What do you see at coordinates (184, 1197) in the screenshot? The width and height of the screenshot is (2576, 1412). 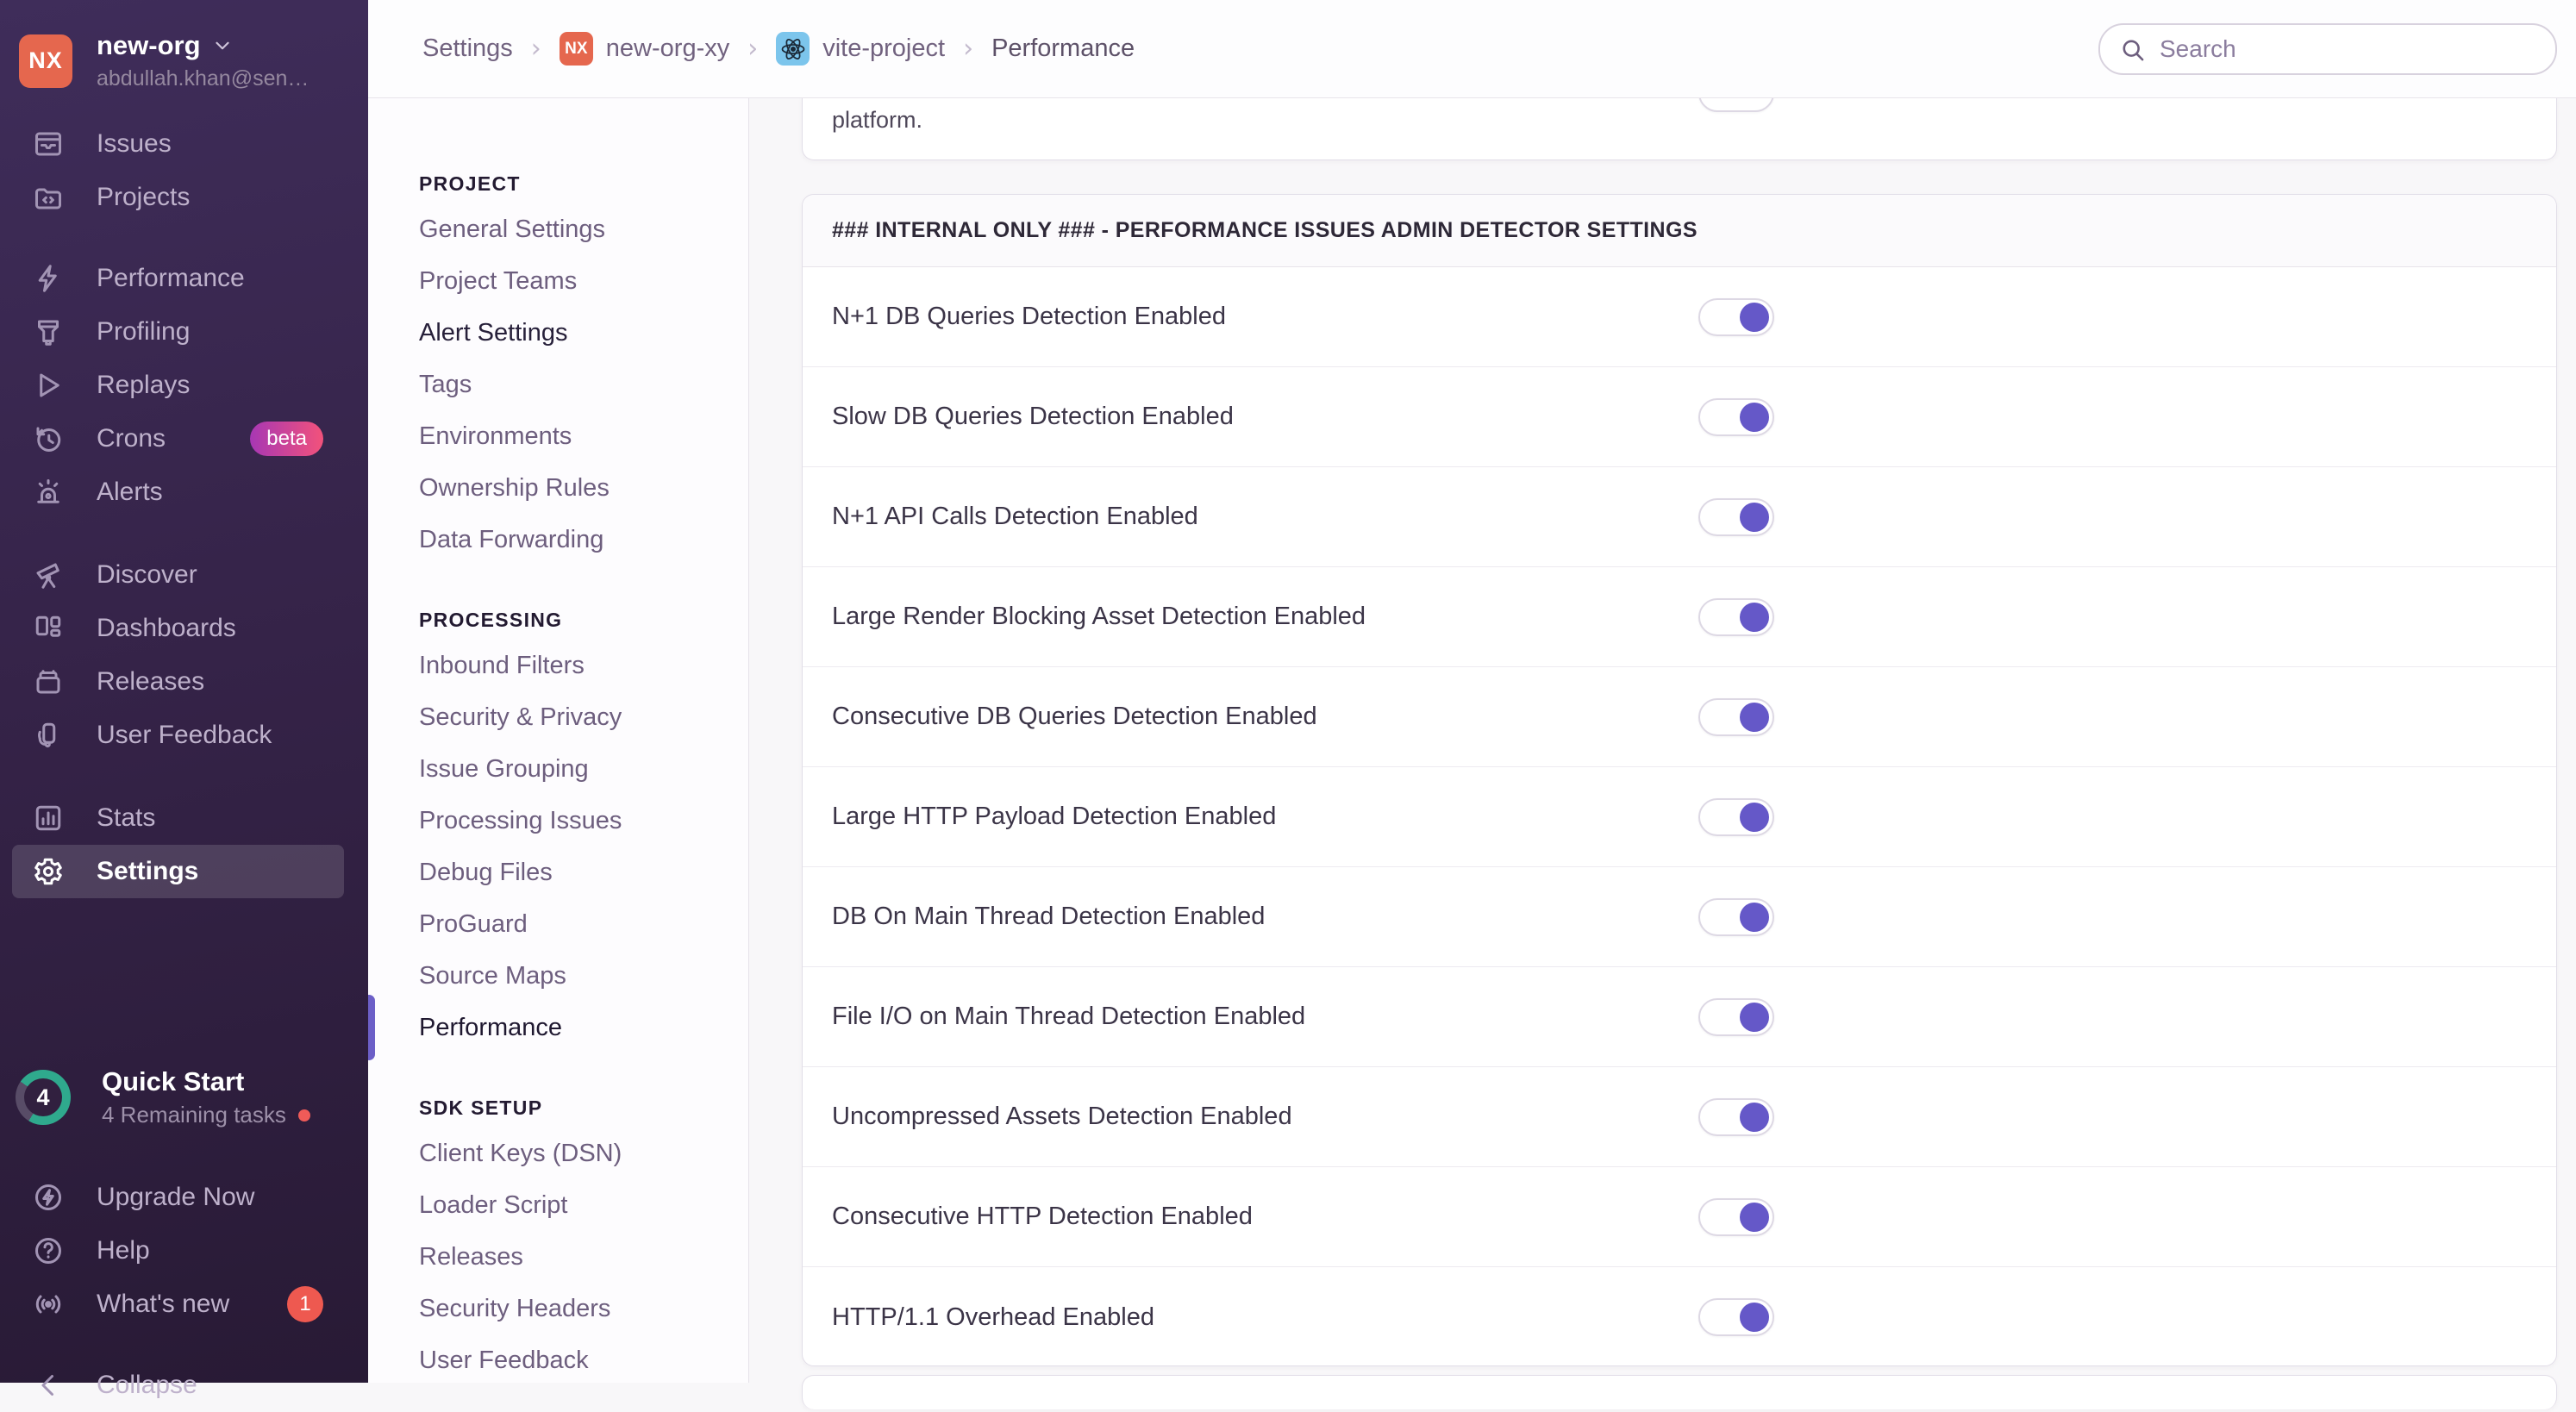 I see `sidebar-item-upgrade-now: Upgrade Now` at bounding box center [184, 1197].